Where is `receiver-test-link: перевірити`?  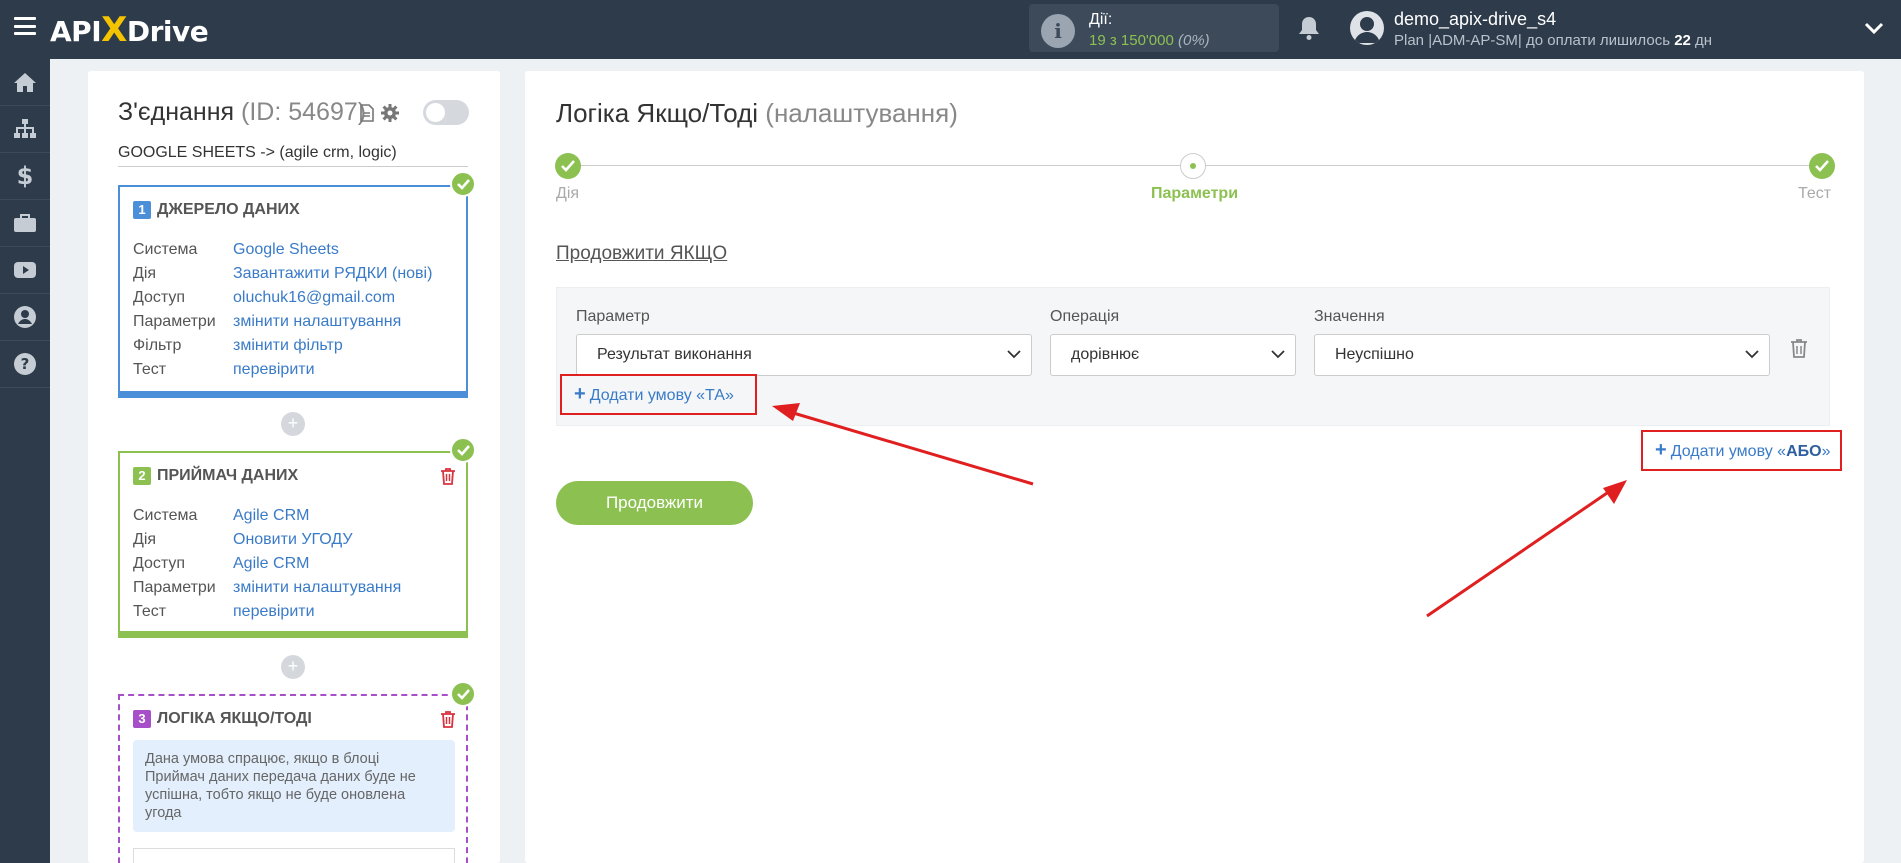 receiver-test-link: перевірити is located at coordinates (274, 615).